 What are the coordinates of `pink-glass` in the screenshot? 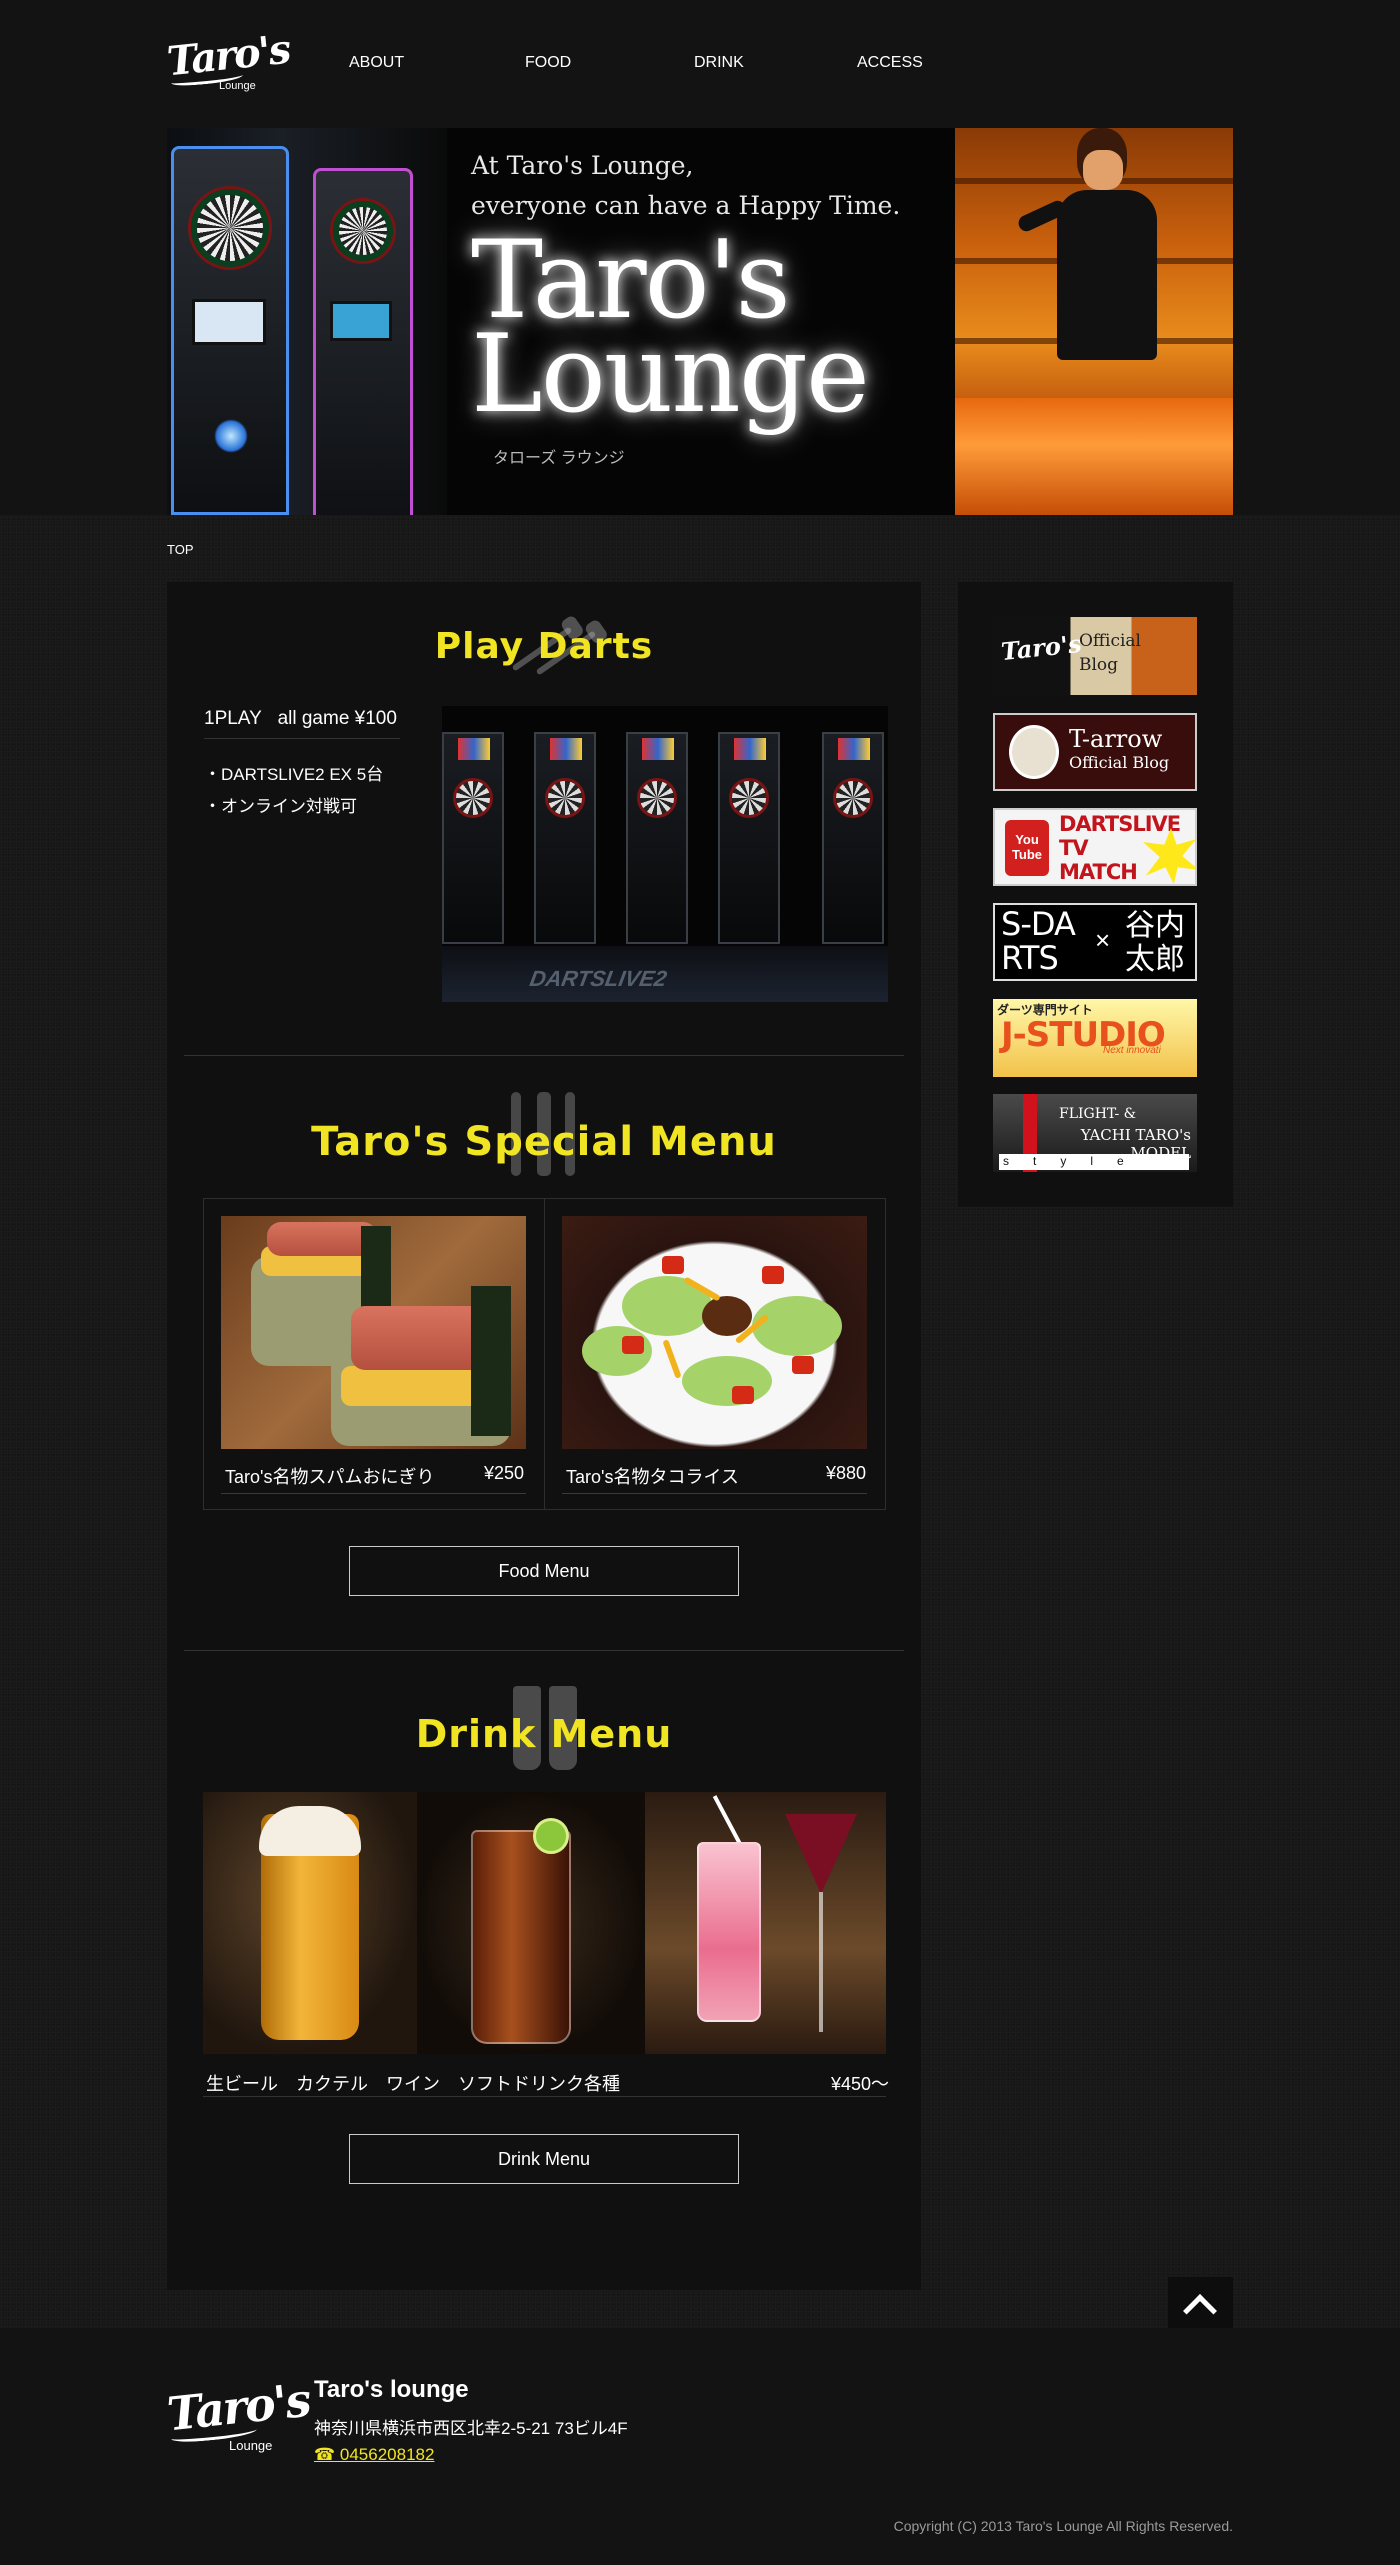 It's located at (729, 1932).